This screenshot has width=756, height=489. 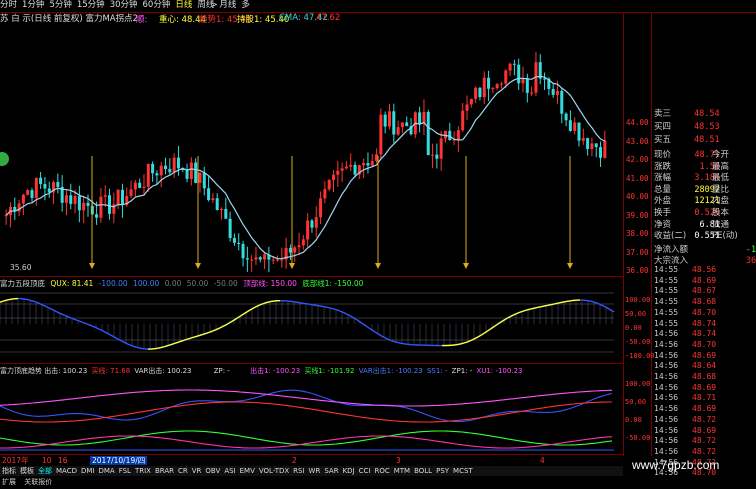 I want to click on indicator-tab: KDJ, so click(x=349, y=471).